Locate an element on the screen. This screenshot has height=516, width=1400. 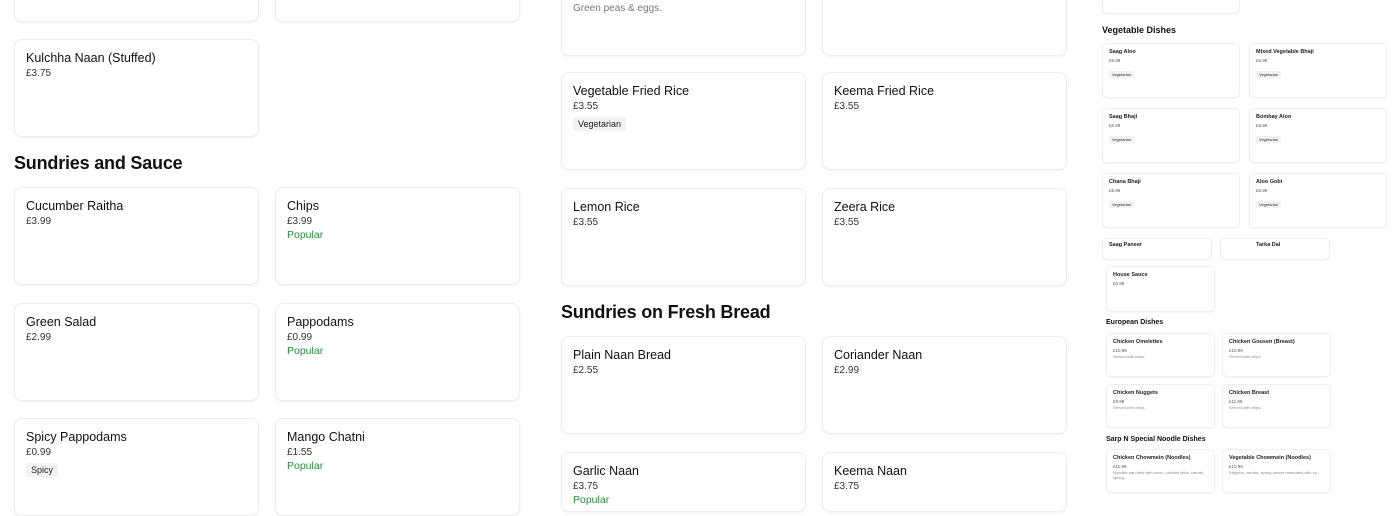
mini-section-title-vegetable-dishes: Vegetable Dishes is located at coordinates (1139, 30).